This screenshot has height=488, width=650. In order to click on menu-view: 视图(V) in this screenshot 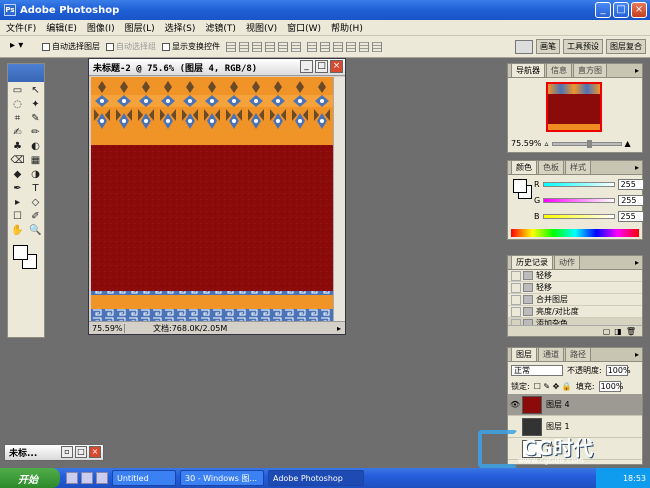, I will do `click(261, 27)`.